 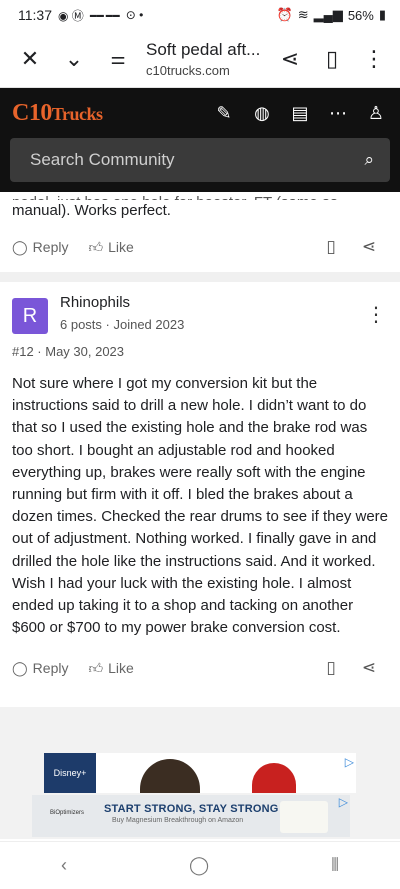 What do you see at coordinates (30, 316) in the screenshot?
I see `avatar: R` at bounding box center [30, 316].